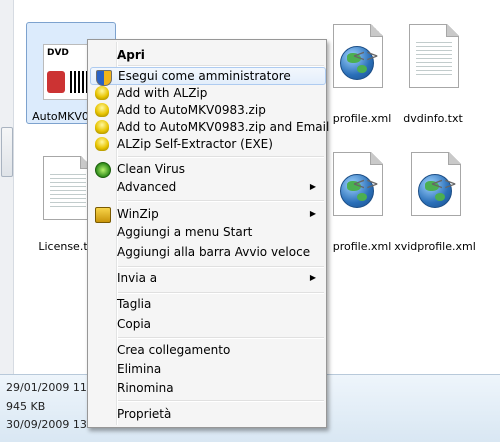 The height and width of the screenshot is (442, 500). What do you see at coordinates (207, 169) in the screenshot?
I see `menu-item-clean-virus: Clean Virus` at bounding box center [207, 169].